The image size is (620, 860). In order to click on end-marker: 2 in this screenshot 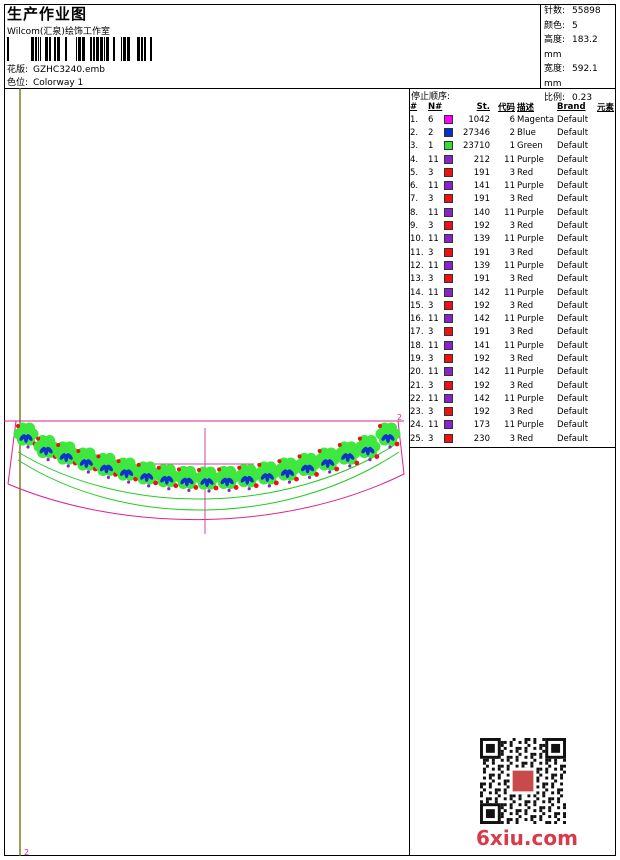, I will do `click(399, 417)`.